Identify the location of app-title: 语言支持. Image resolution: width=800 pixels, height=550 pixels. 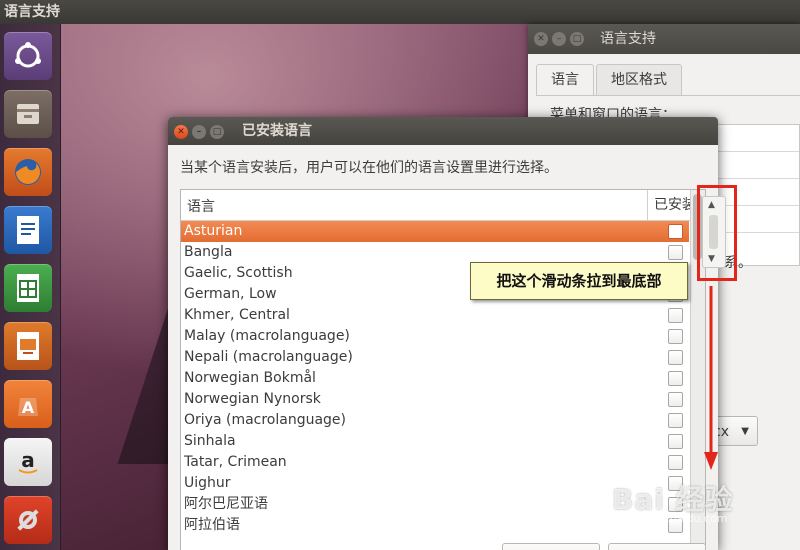
(32, 12).